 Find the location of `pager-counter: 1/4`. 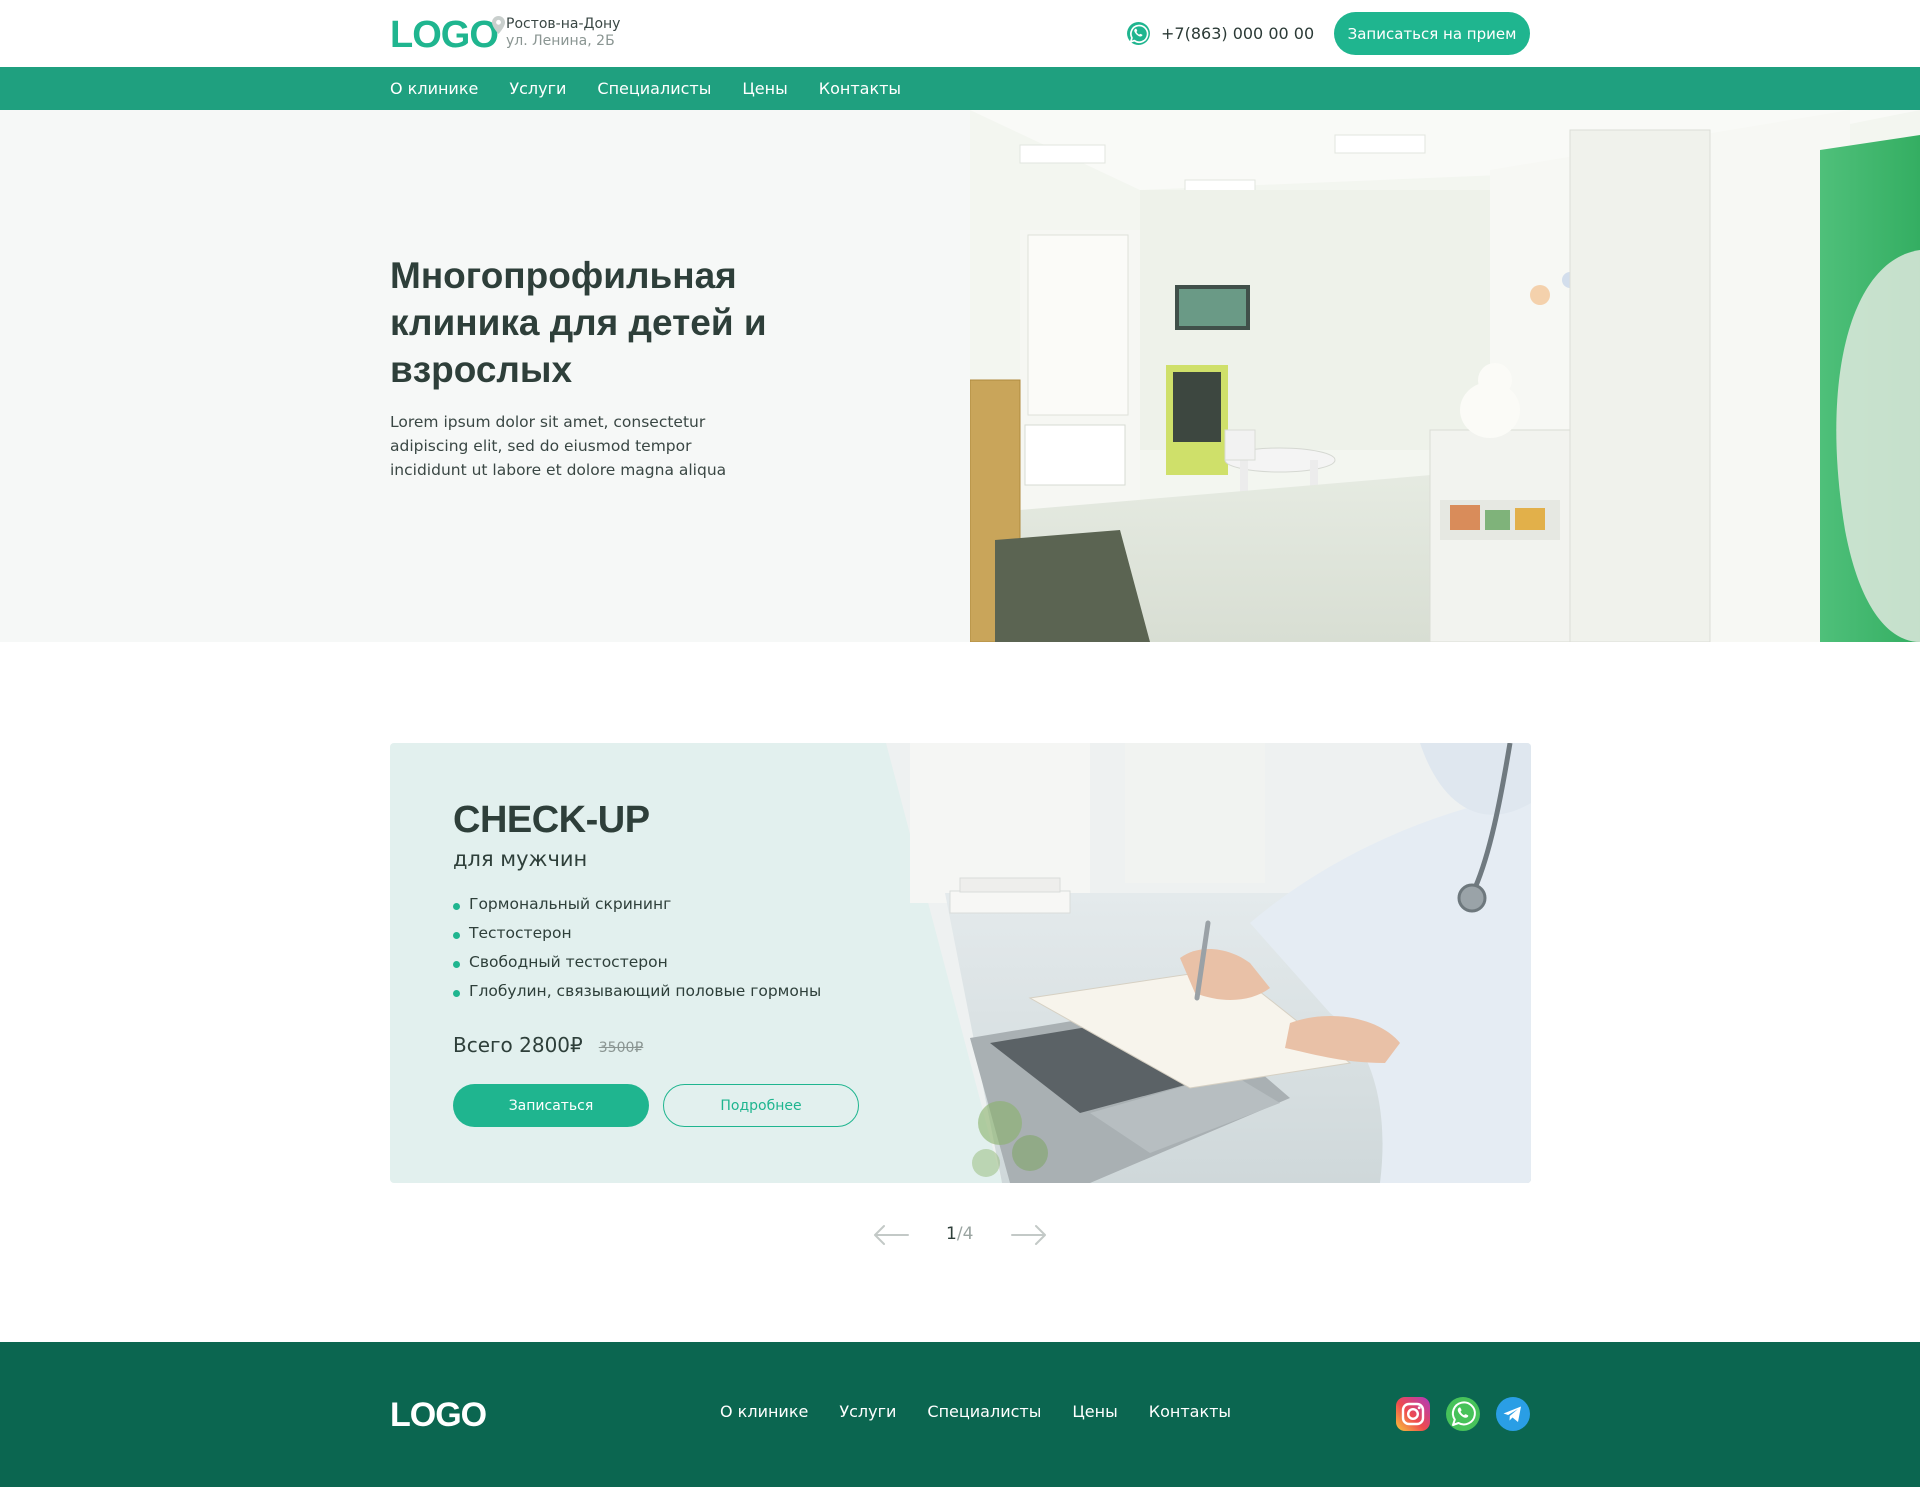

pager-counter: 1/4 is located at coordinates (959, 1234).